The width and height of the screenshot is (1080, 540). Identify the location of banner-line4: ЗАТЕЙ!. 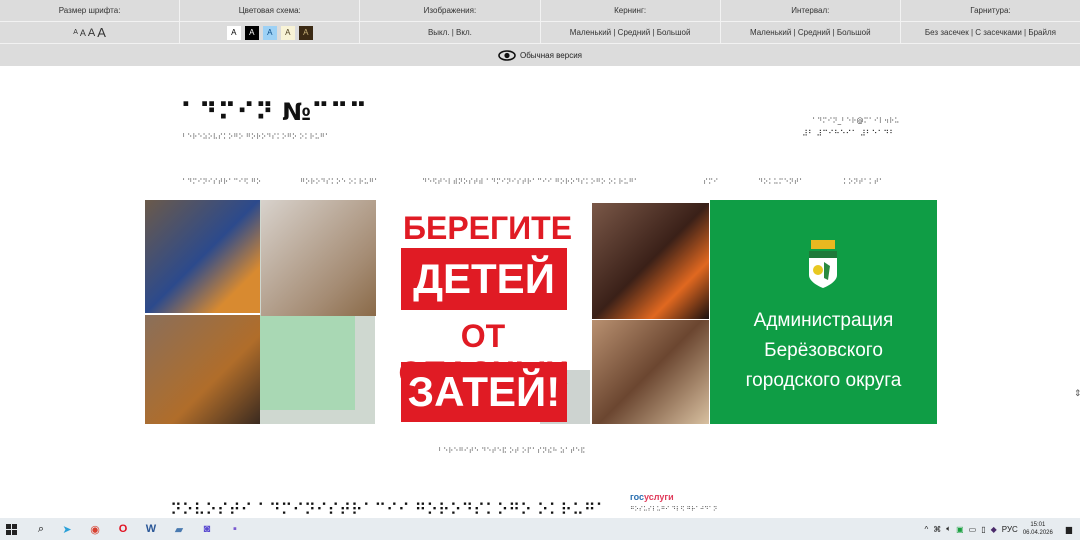
(484, 392).